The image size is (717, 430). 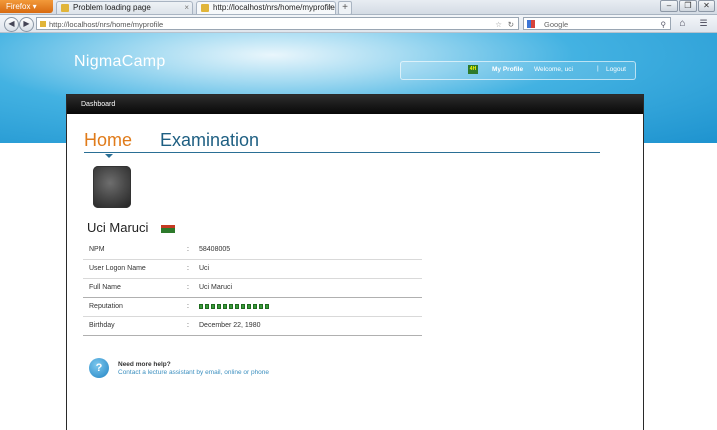 I want to click on search-icon: ⚲, so click(x=664, y=24).